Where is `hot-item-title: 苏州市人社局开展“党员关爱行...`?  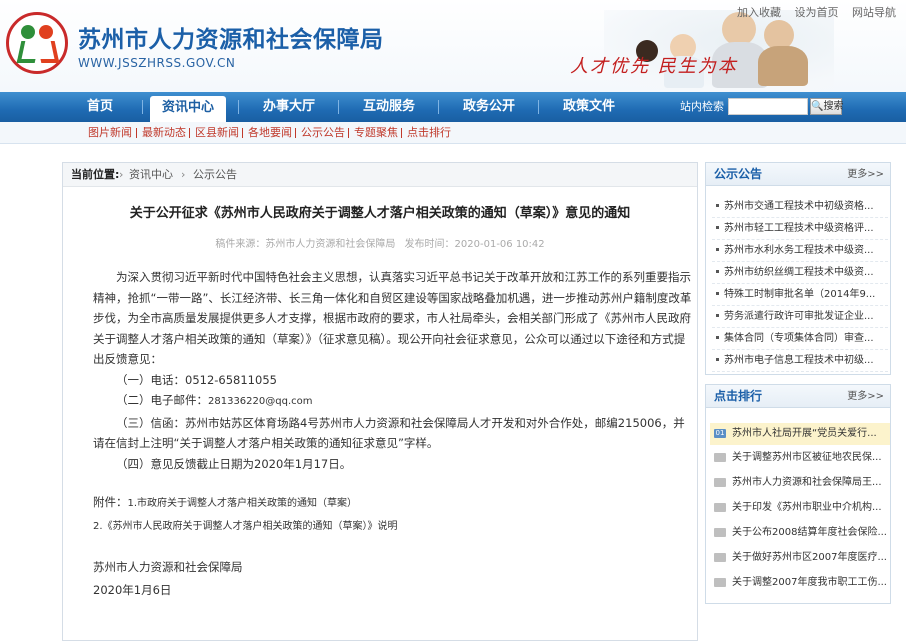
hot-item-title: 苏州市人社局开展“党员关爱行... is located at coordinates (804, 433).